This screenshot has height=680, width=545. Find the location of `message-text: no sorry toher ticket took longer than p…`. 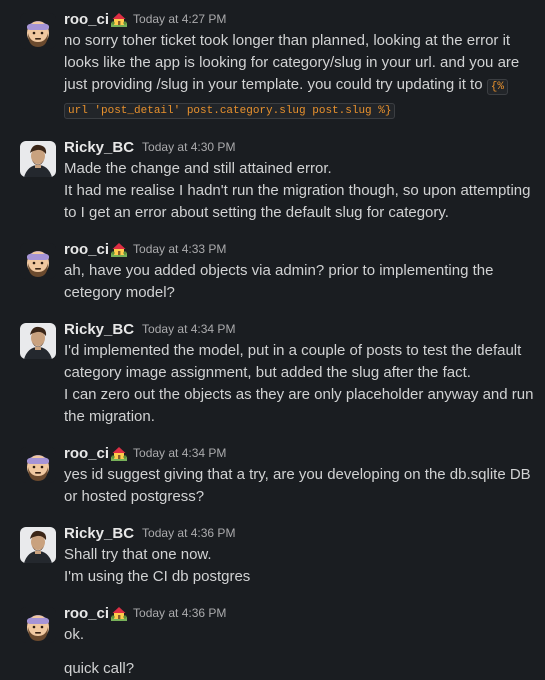

message-text: no sorry toher ticket took longer than p… is located at coordinates (287, 40).